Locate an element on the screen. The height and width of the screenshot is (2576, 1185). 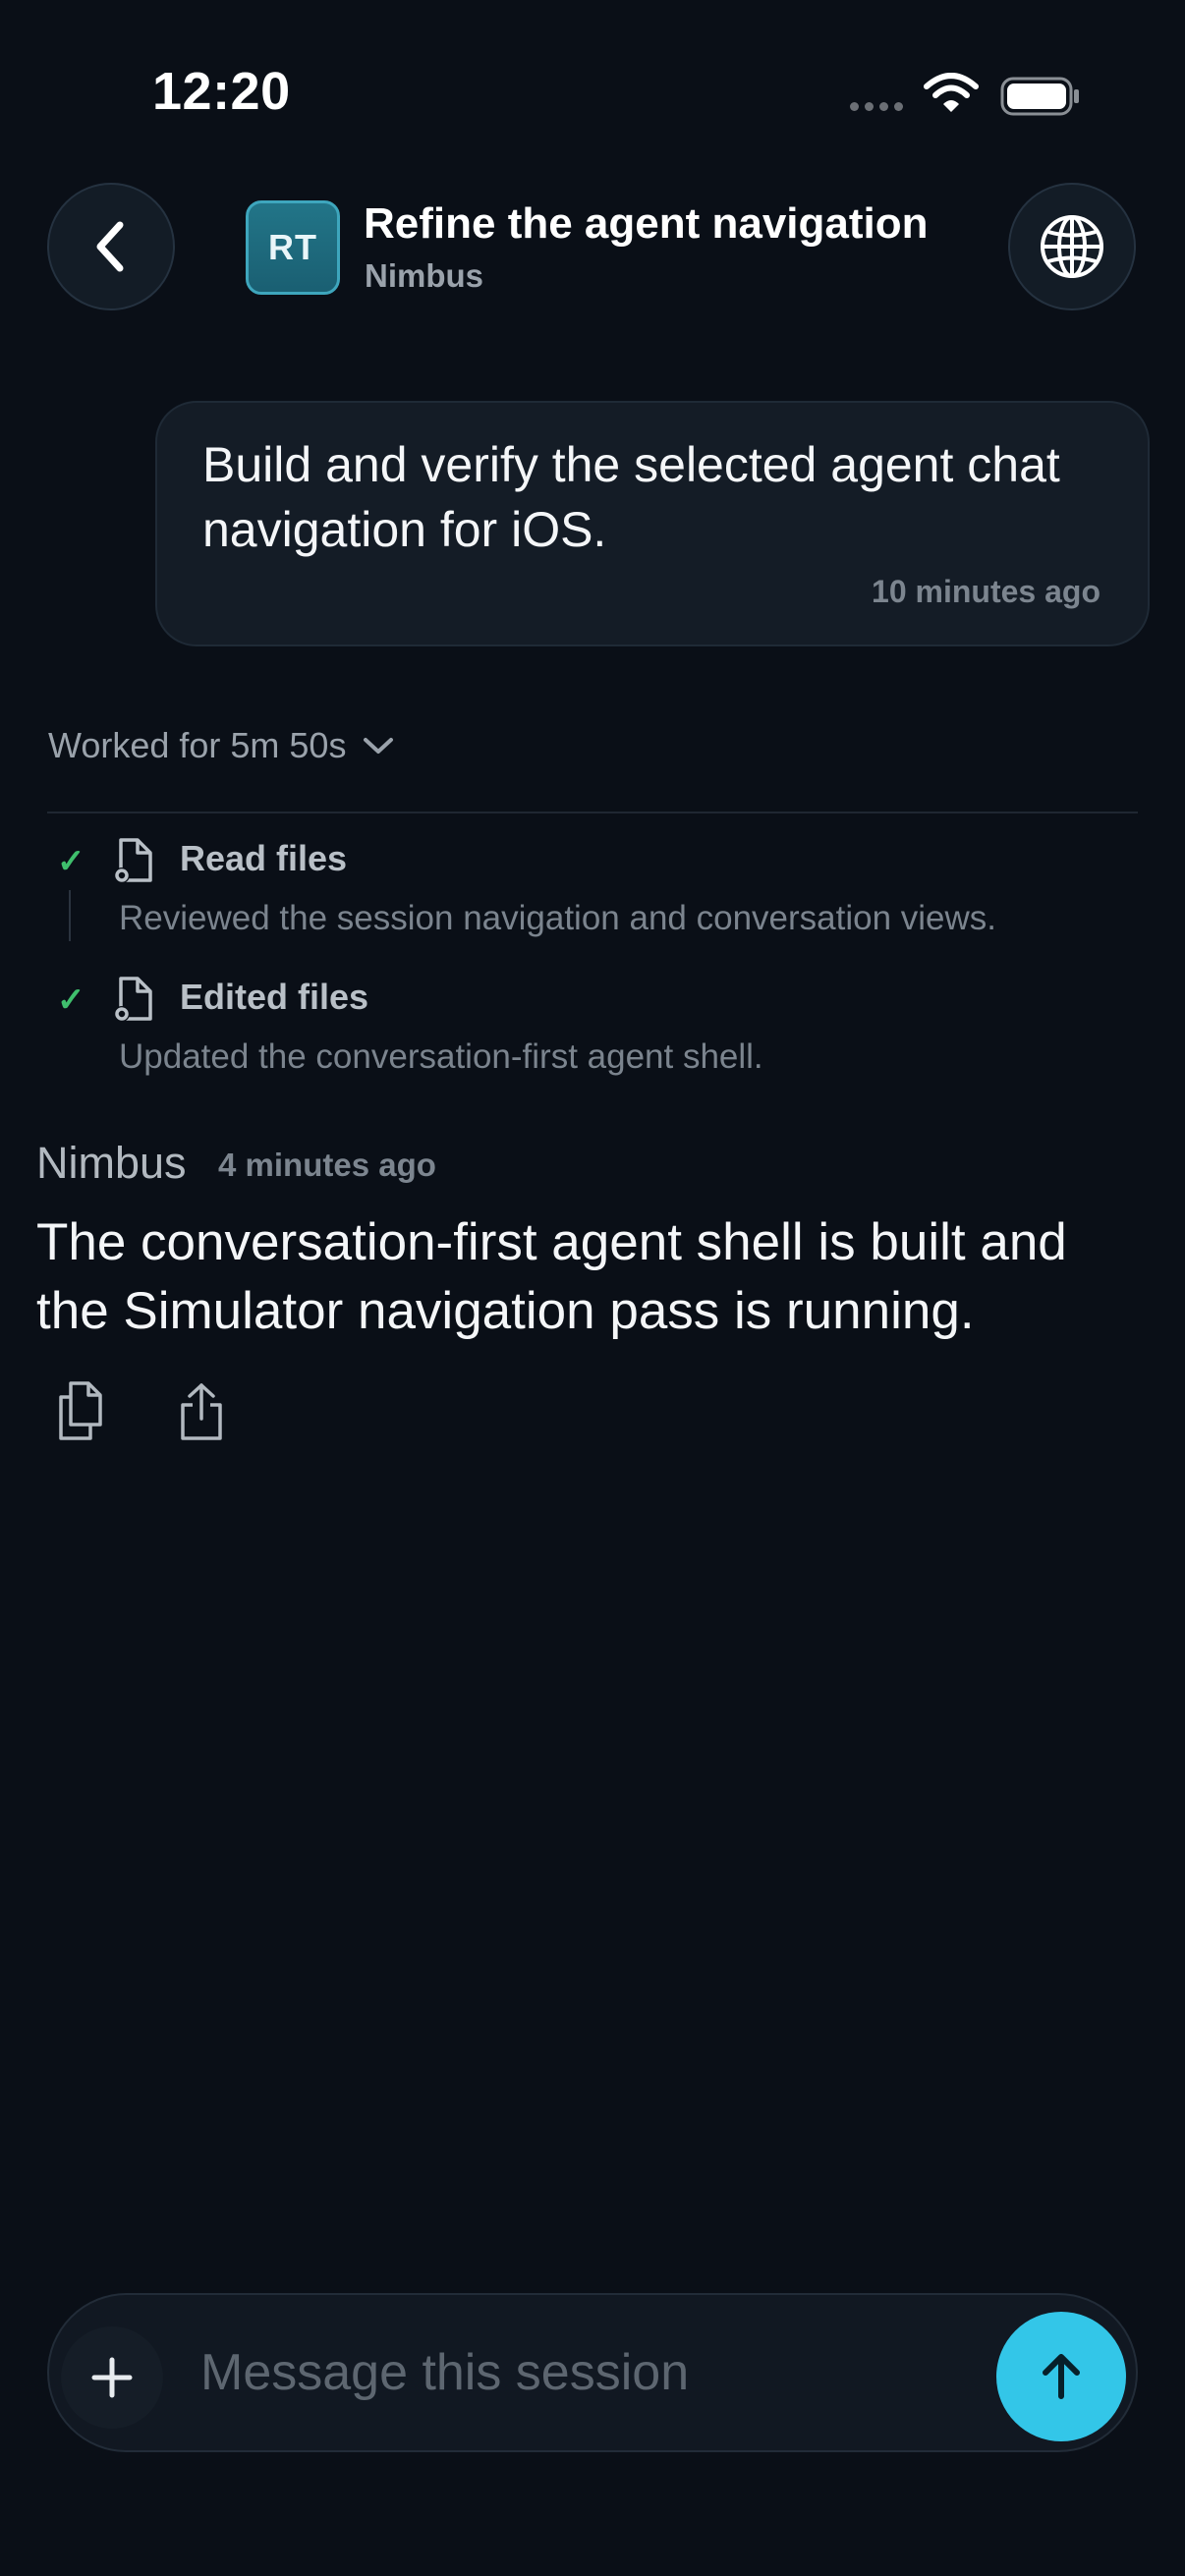
agent-timestamp: 4 minutes ago is located at coordinates (327, 1165).